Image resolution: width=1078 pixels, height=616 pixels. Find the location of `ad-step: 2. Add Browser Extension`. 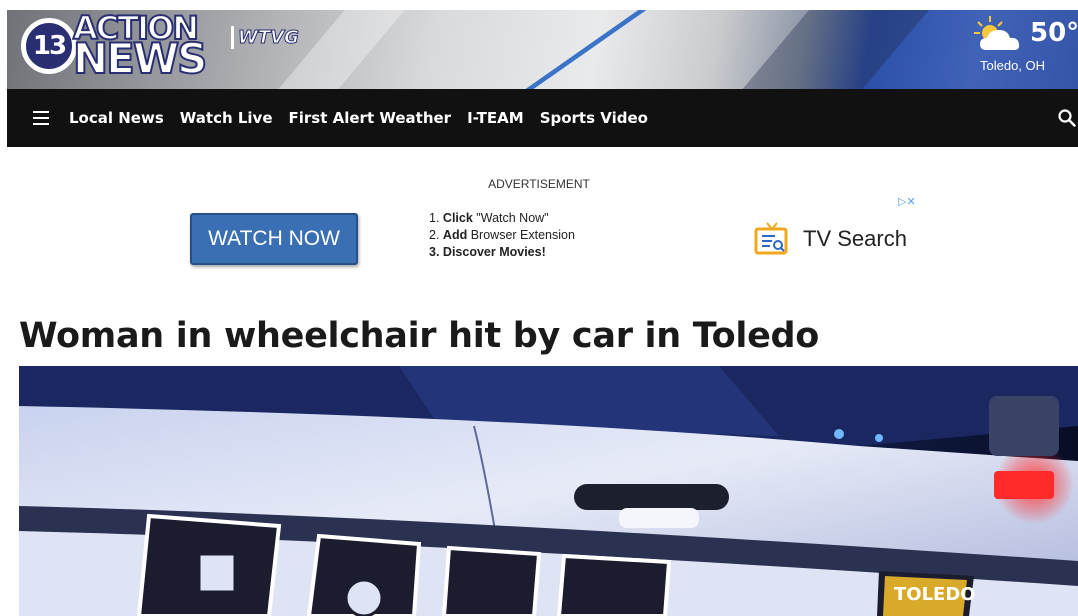

ad-step: 2. Add Browser Extension is located at coordinates (502, 235).